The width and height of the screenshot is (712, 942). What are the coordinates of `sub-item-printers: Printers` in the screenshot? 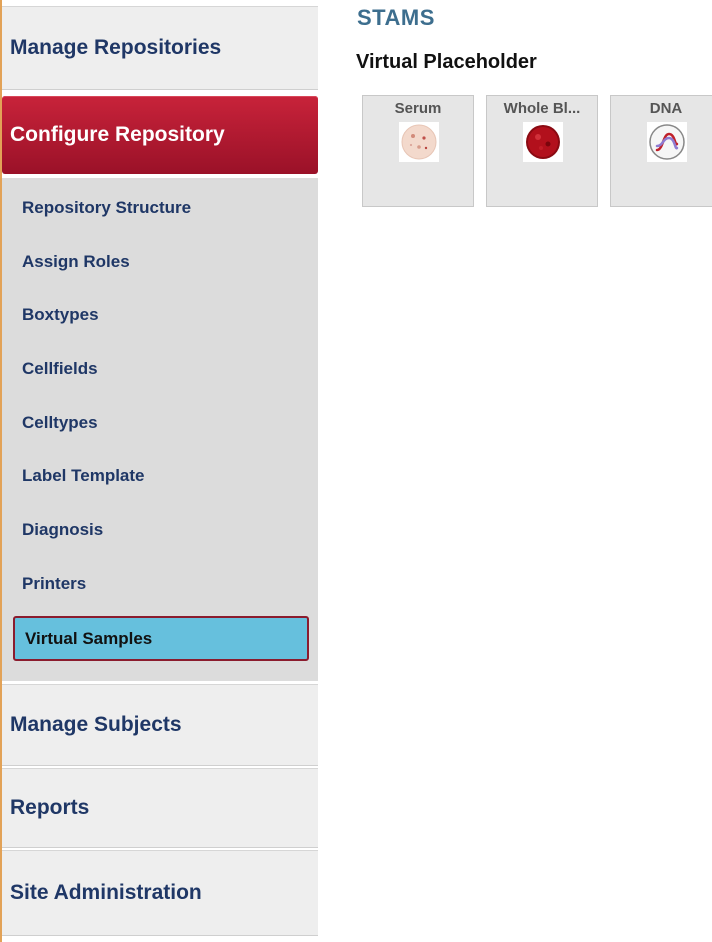 It's located at (54, 584).